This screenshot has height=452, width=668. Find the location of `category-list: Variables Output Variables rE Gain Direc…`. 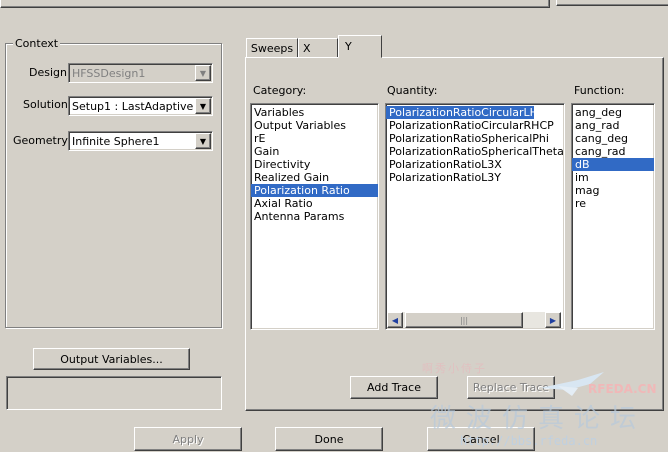

category-list: Variables Output Variables rE Gain Direc… is located at coordinates (314, 216).